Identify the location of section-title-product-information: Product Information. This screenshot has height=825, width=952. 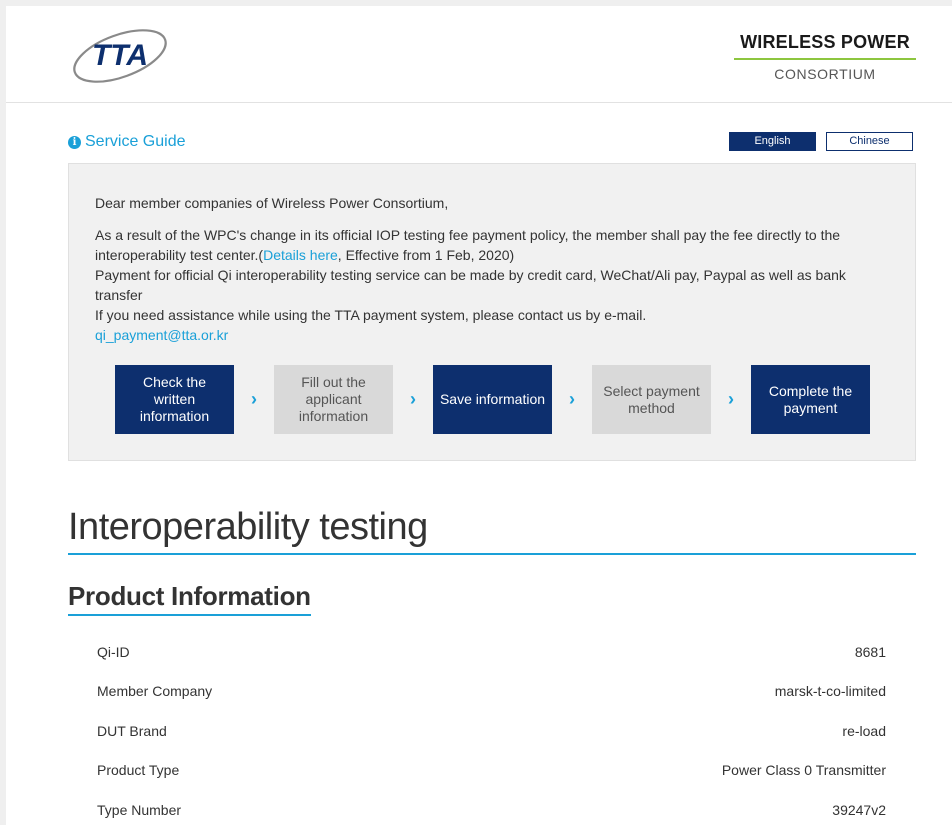
(189, 598).